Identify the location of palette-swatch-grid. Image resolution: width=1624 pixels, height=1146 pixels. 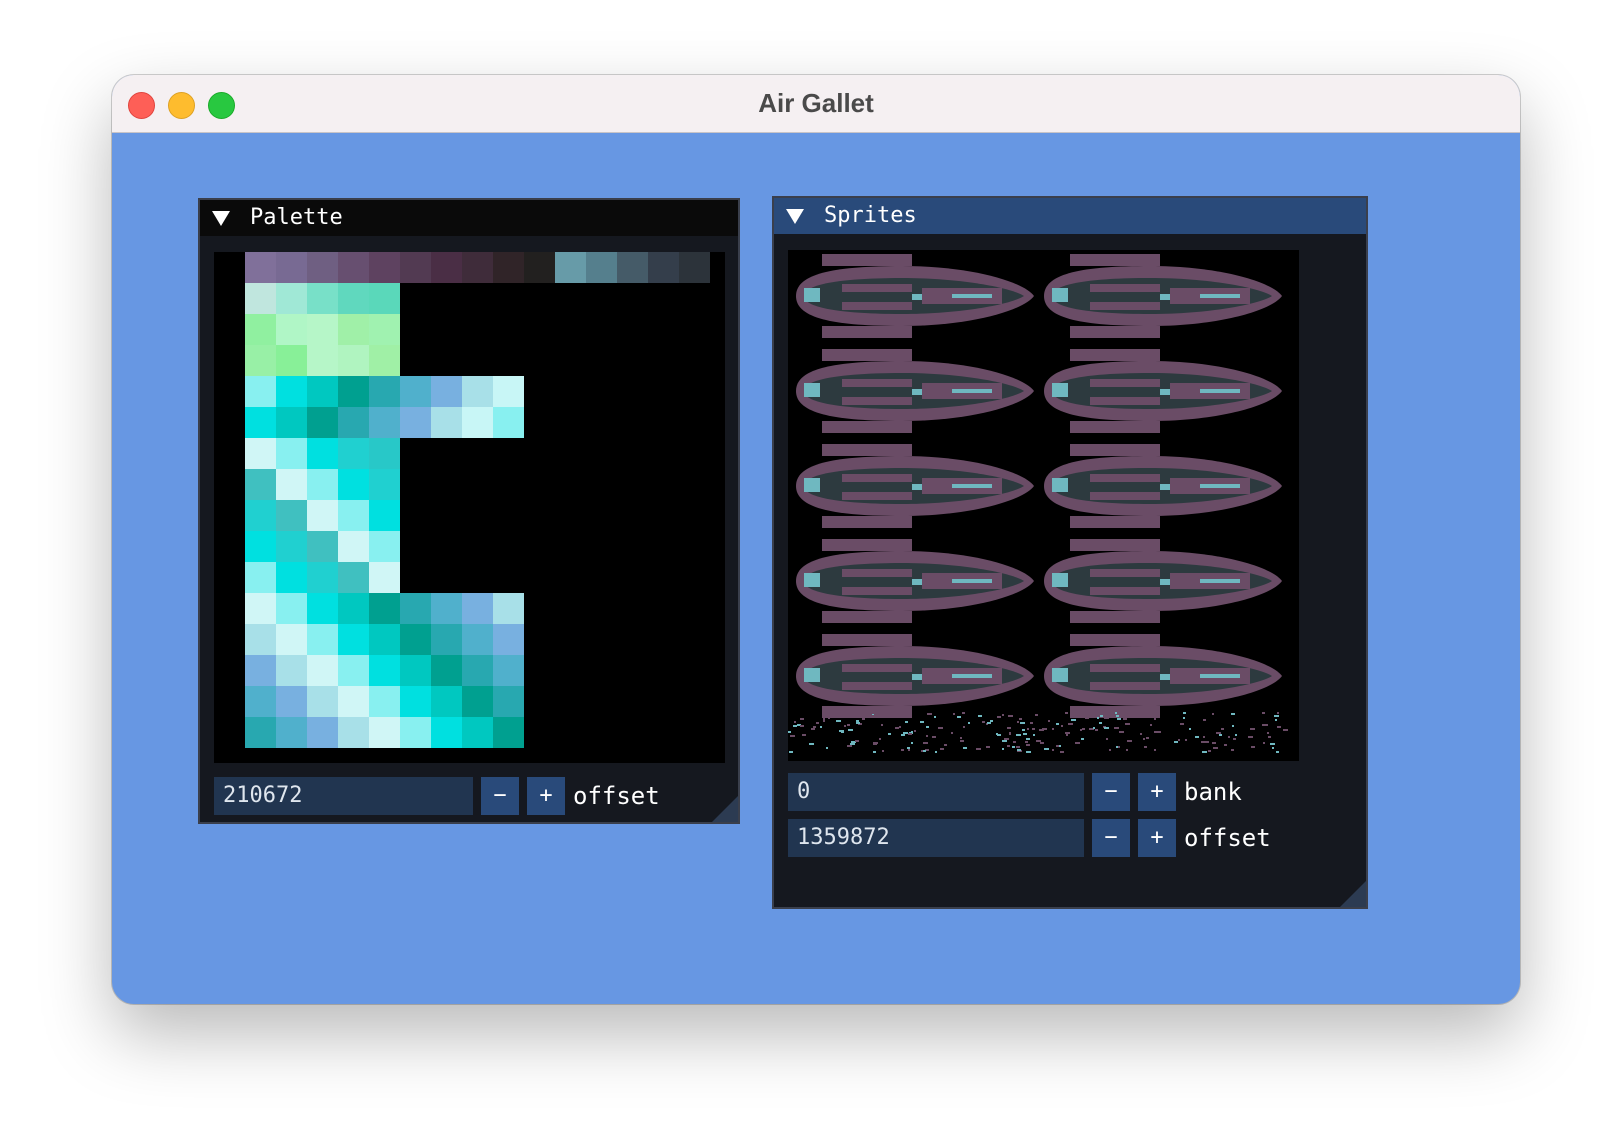
(469, 507).